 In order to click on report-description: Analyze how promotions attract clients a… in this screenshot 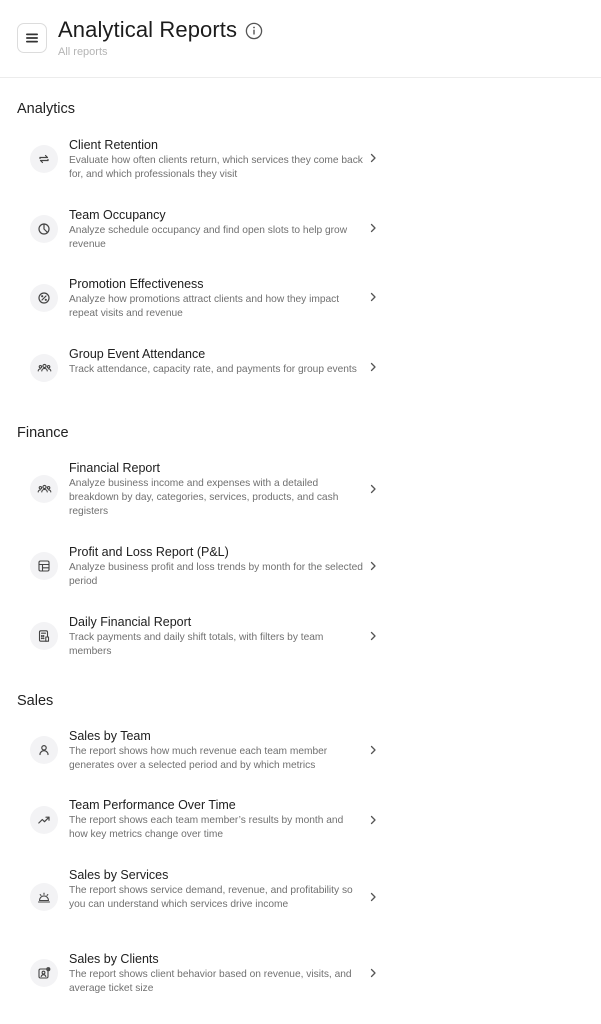, I will do `click(204, 306)`.